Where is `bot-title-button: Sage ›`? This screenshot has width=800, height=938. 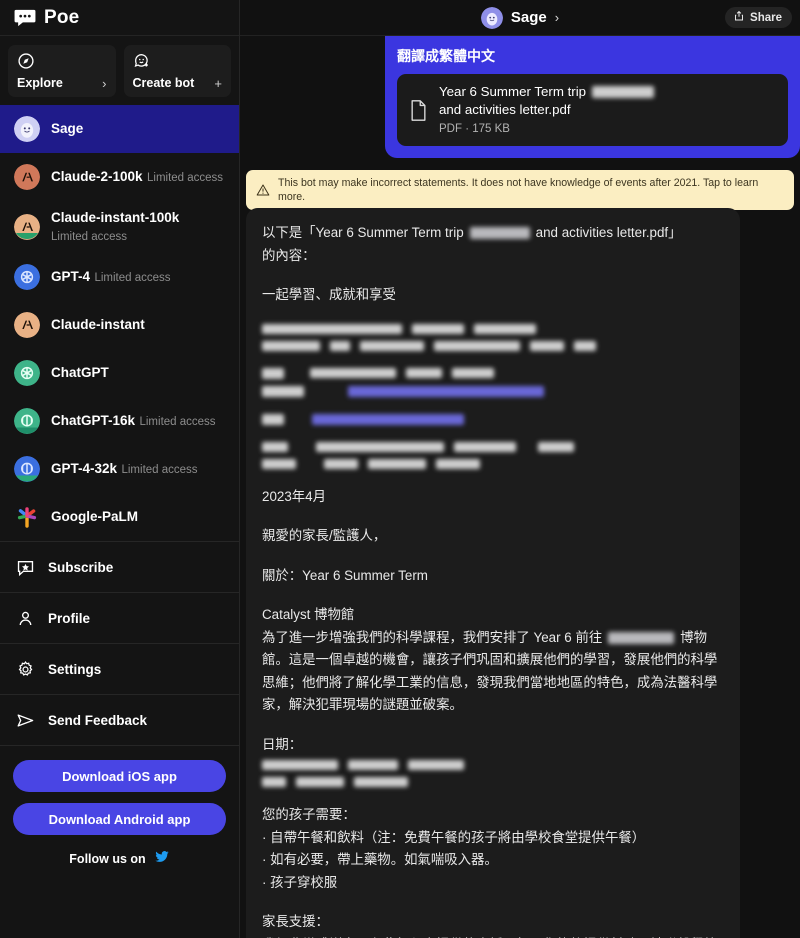 bot-title-button: Sage › is located at coordinates (519, 17).